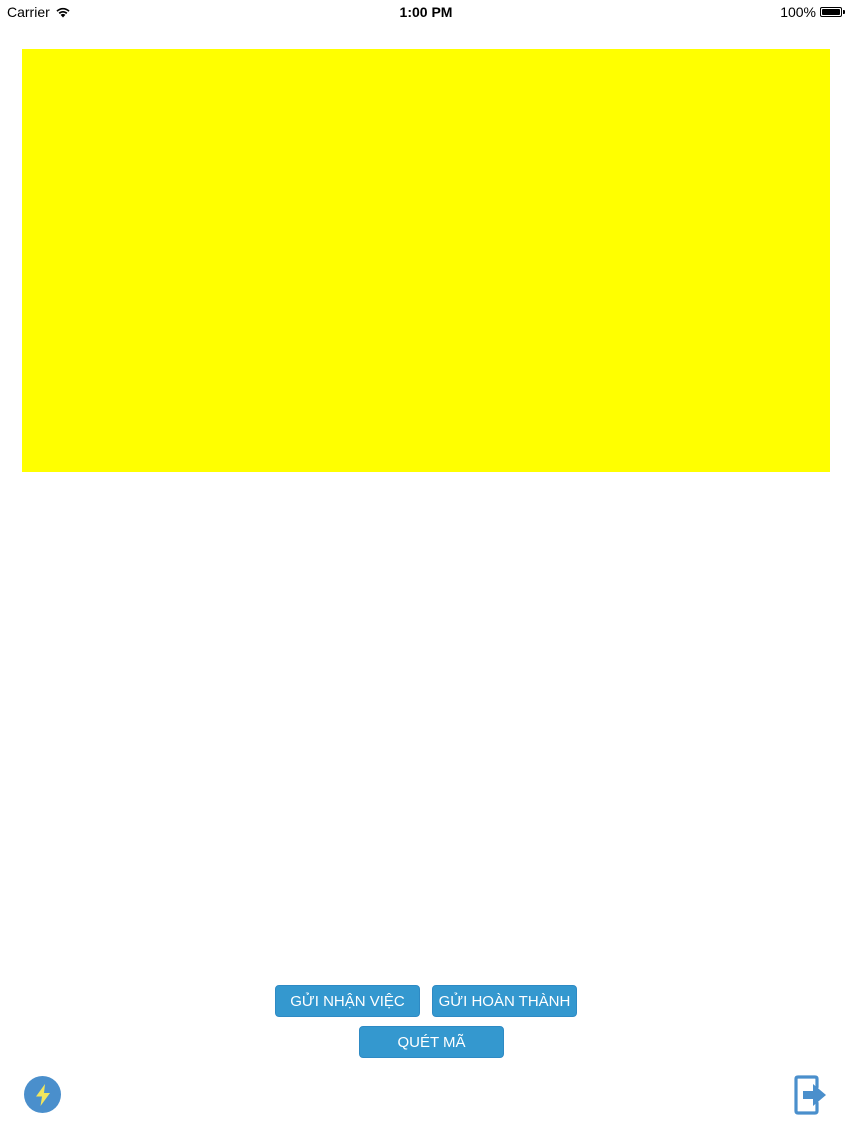 This screenshot has width=852, height=1136. I want to click on battery-percent: 100%, so click(798, 12).